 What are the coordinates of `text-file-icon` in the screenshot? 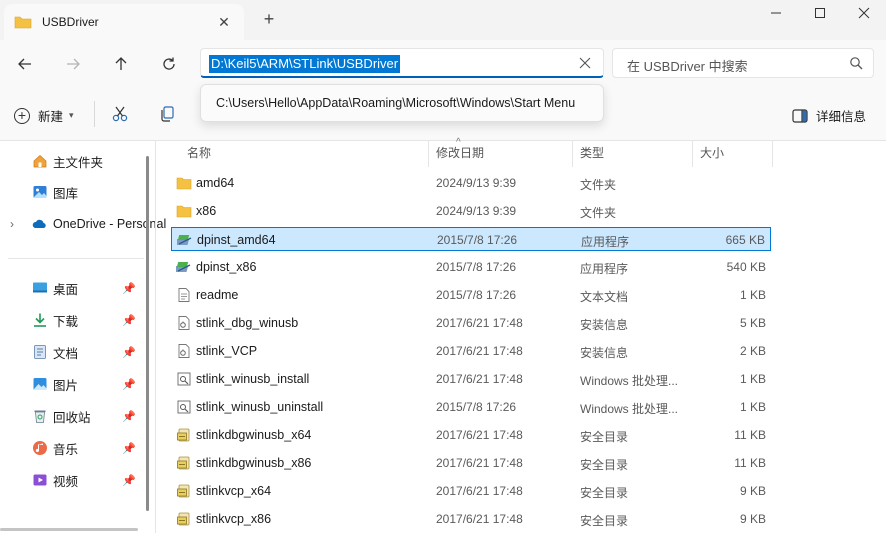 It's located at (184, 295).